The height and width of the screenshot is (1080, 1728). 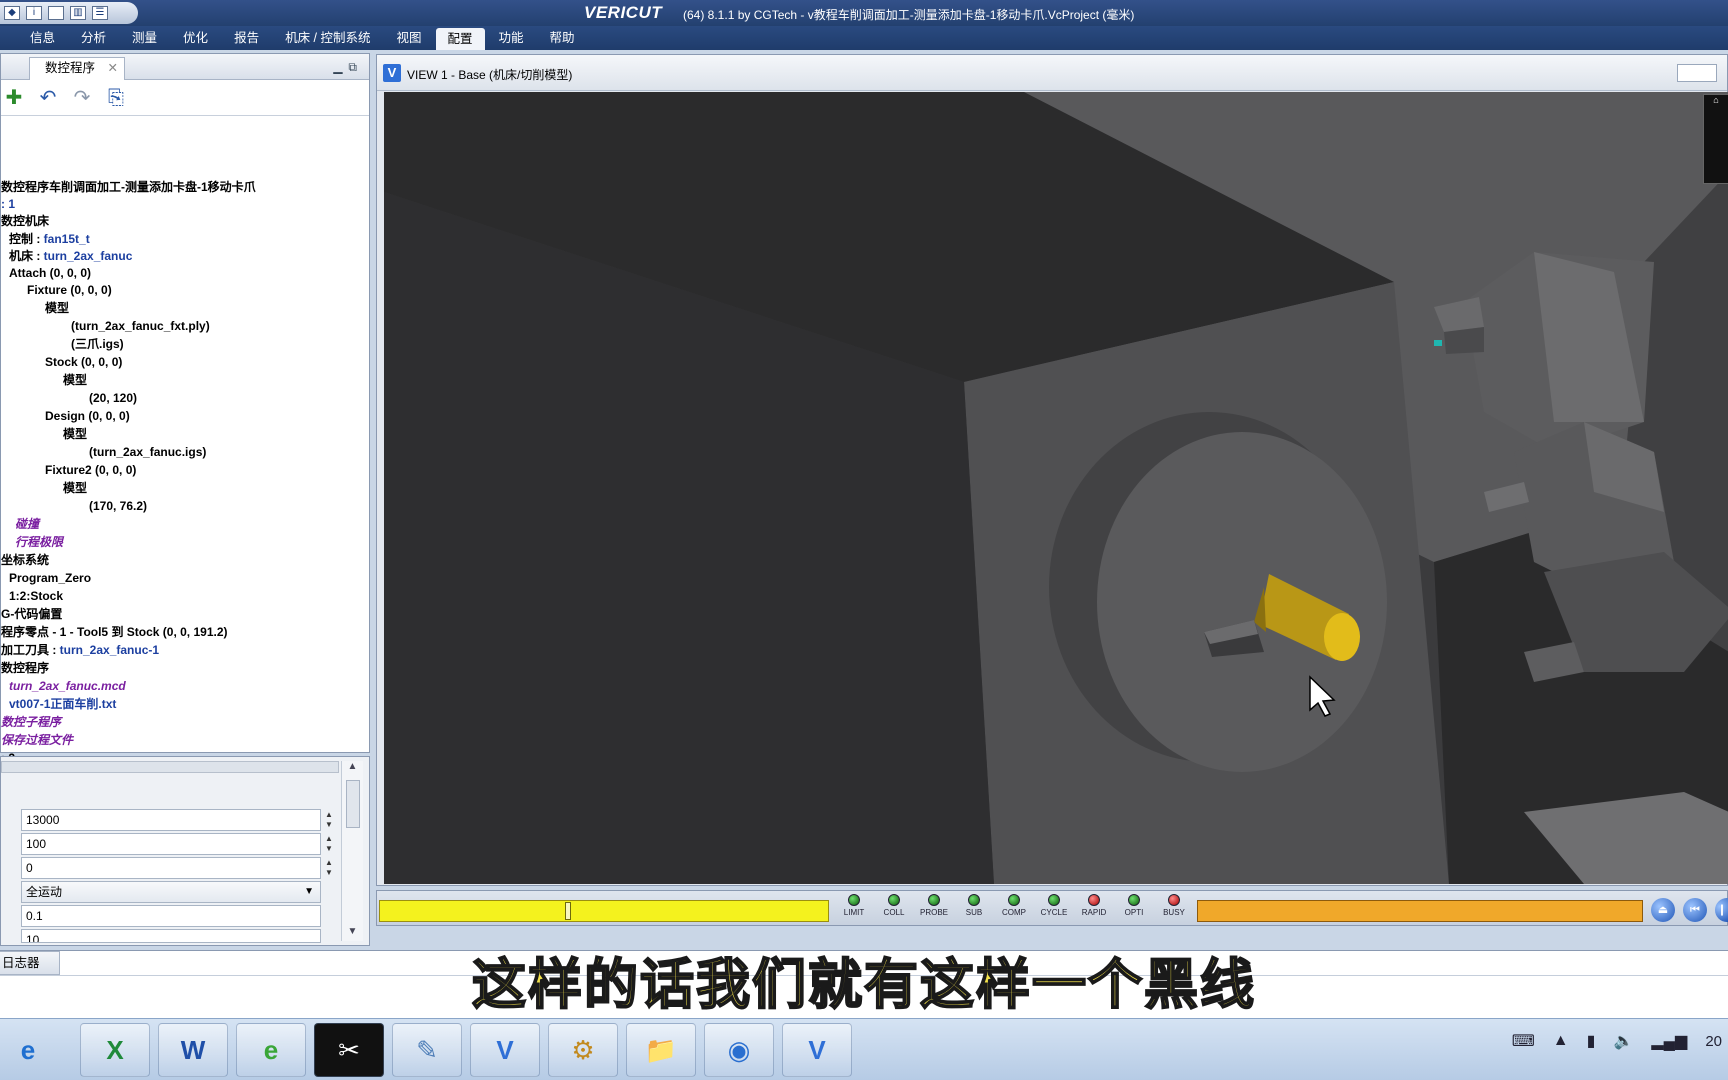 What do you see at coordinates (1695, 910) in the screenshot?
I see `rewind-icon: ⏮` at bounding box center [1695, 910].